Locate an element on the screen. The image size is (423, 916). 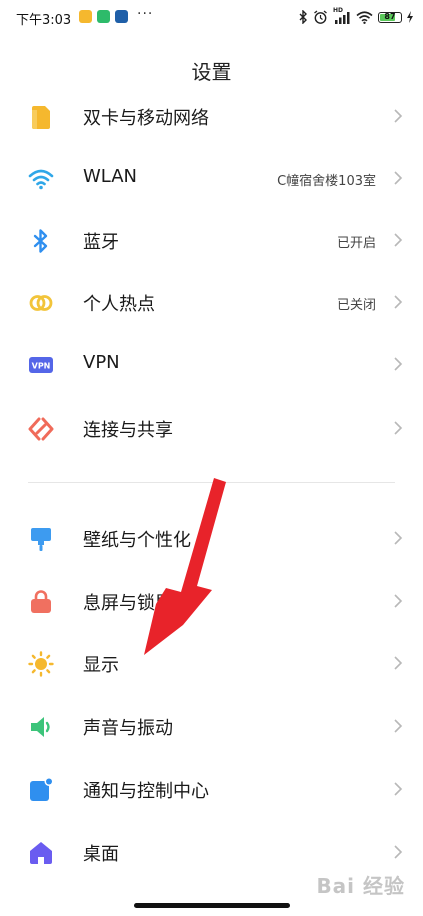
hotspot-icon is located at coordinates (41, 303).